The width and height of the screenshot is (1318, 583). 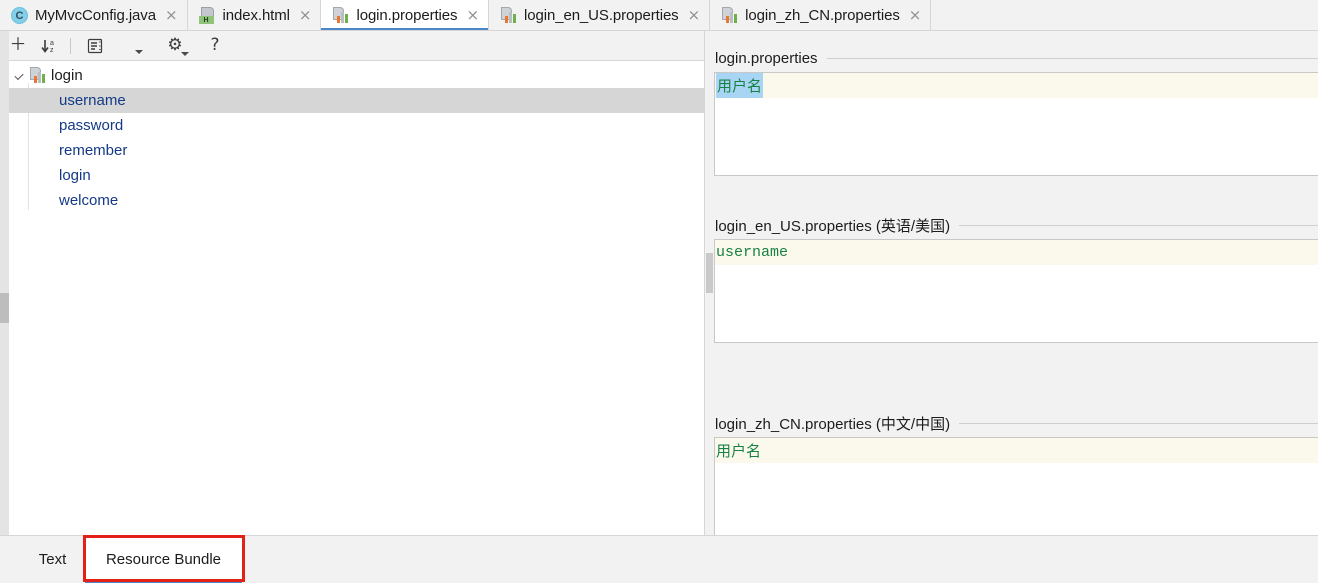 What do you see at coordinates (175, 46) in the screenshot?
I see `settings-button: ⚙` at bounding box center [175, 46].